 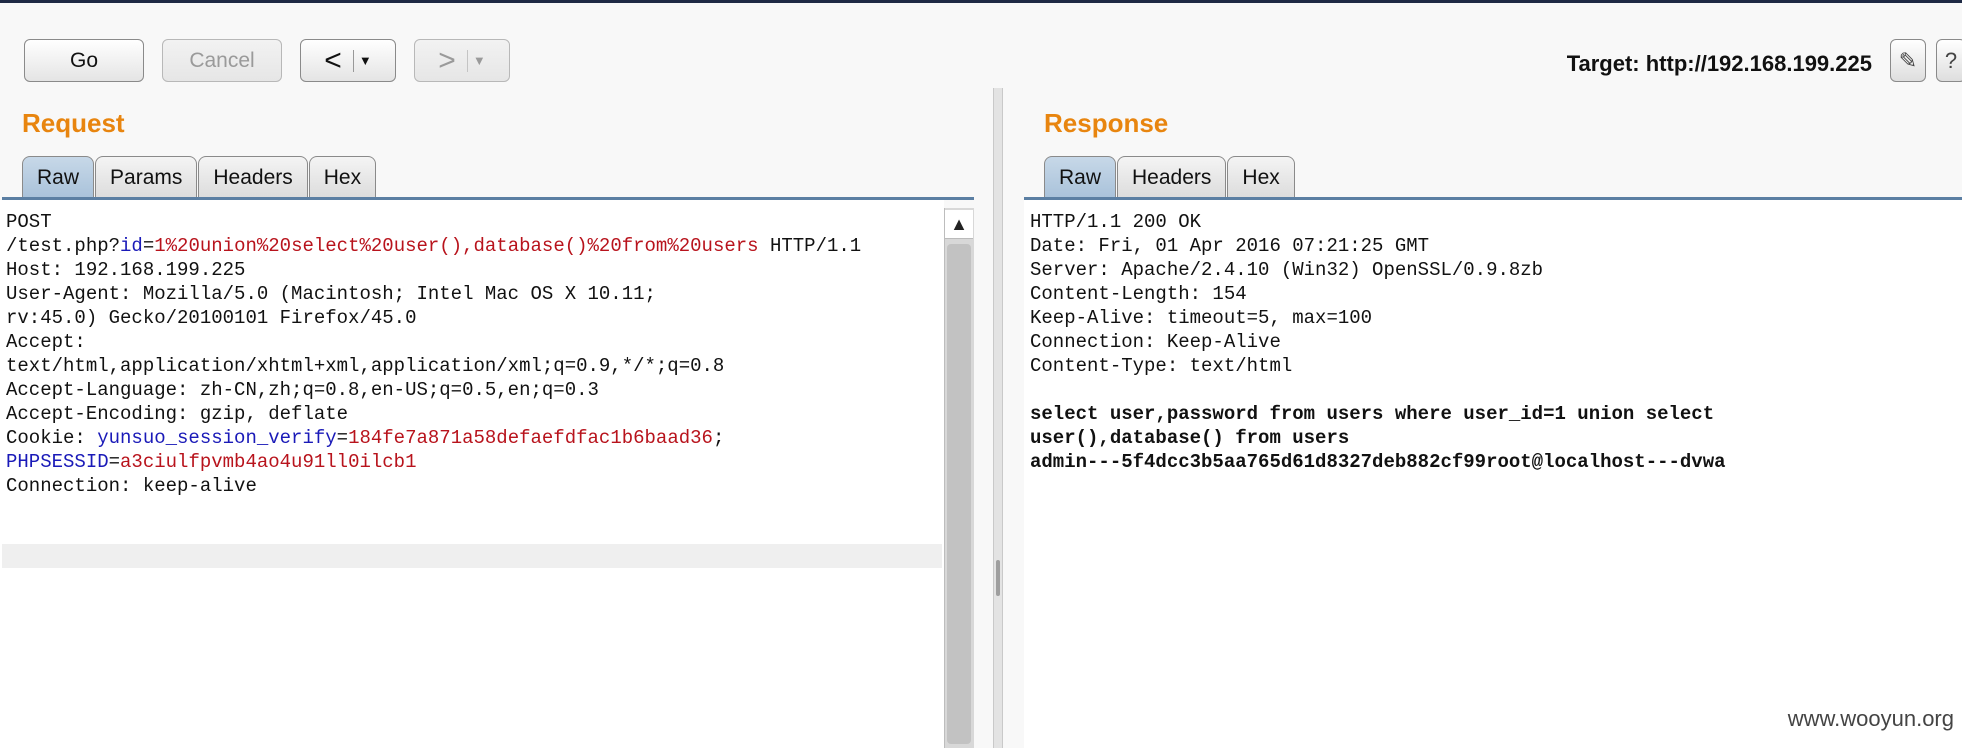 What do you see at coordinates (114, 462) in the screenshot?
I see `cookie-2-equals: =` at bounding box center [114, 462].